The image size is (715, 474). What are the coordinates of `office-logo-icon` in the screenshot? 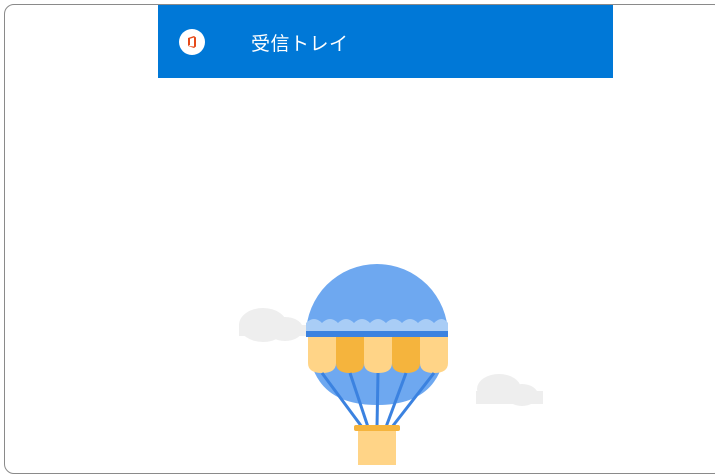 It's located at (192, 42).